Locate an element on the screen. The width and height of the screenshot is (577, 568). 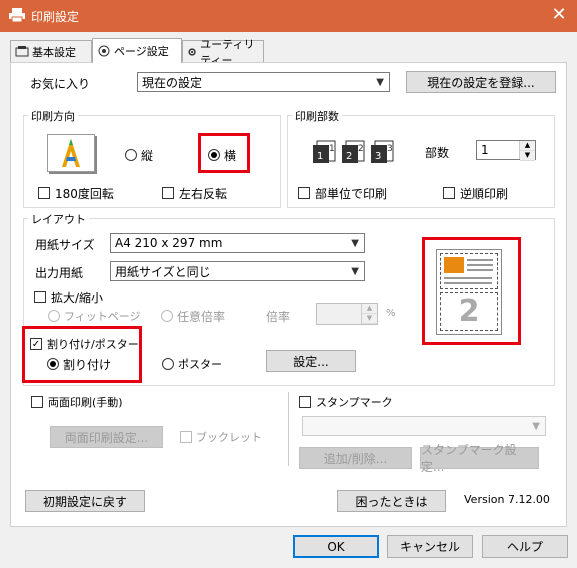
output-paper-value: 用紙サイズと同じ is located at coordinates (163, 271).